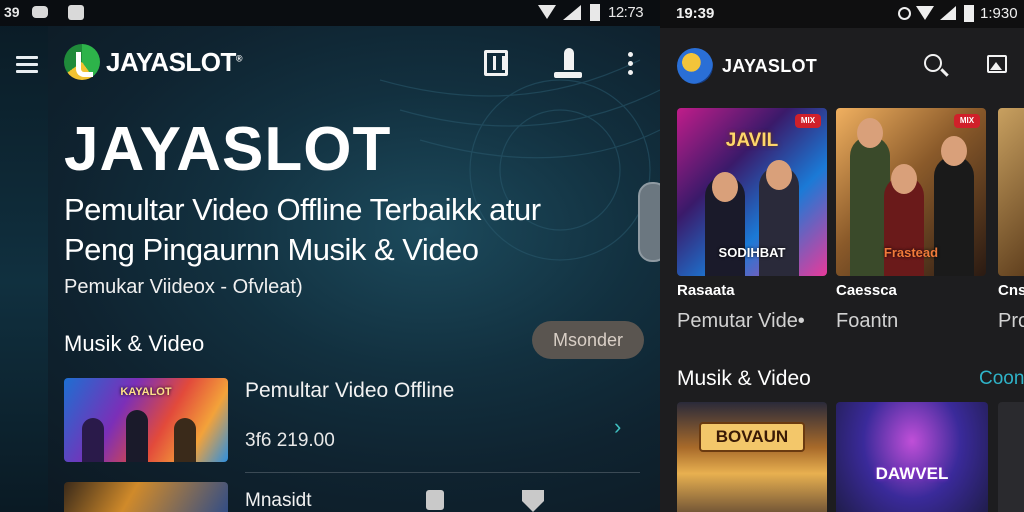  What do you see at coordinates (649, 222) in the screenshot?
I see `side-drawer-handle` at bounding box center [649, 222].